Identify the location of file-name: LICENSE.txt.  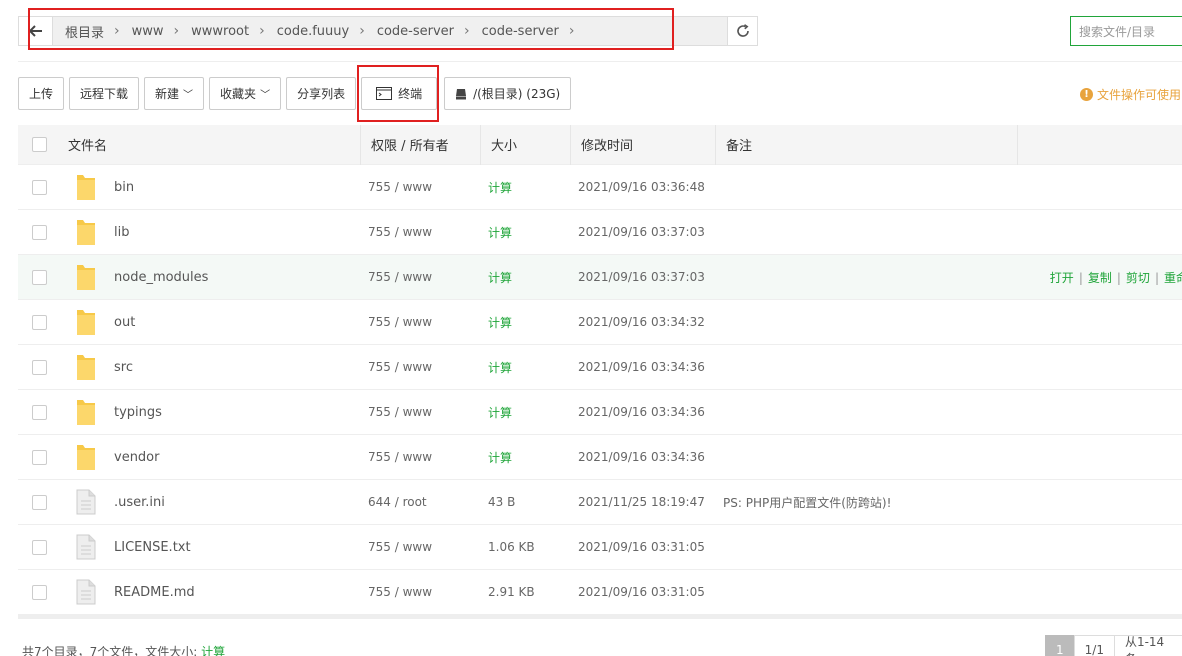
(152, 547).